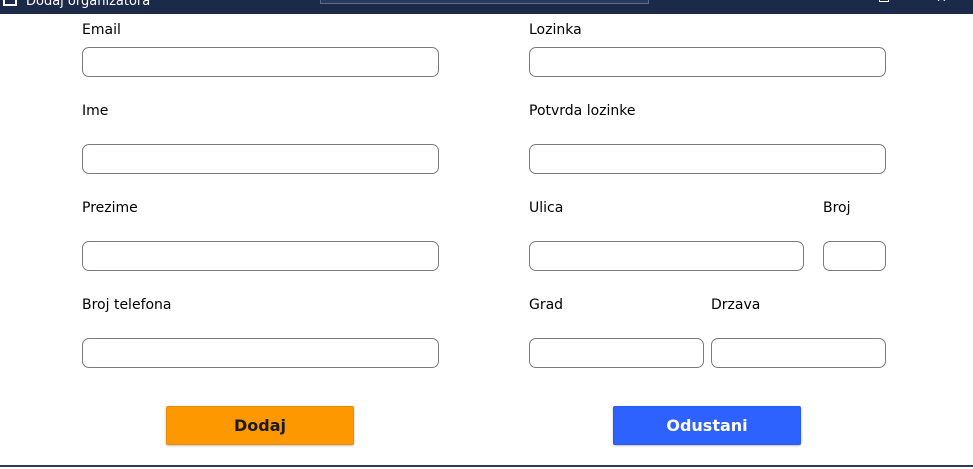  I want to click on maximize-icon, so click(884, 1).